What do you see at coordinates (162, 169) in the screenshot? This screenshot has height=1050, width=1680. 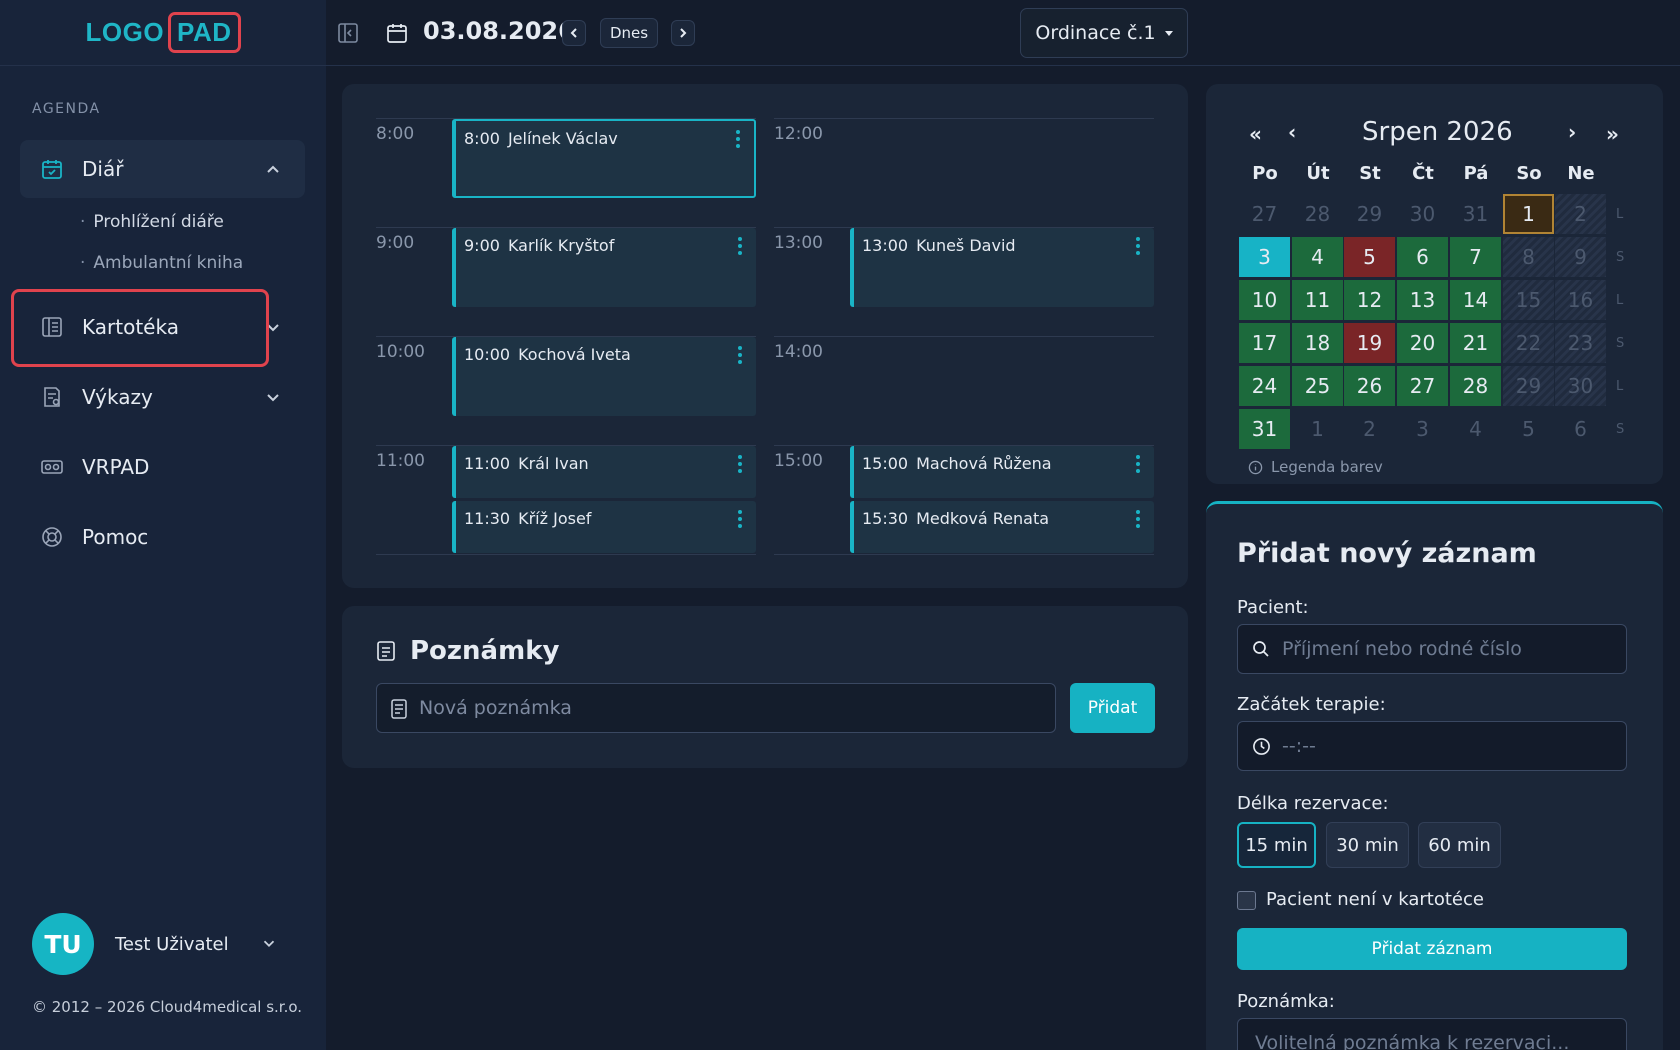 I see `sidebar-item-diar: Diář` at bounding box center [162, 169].